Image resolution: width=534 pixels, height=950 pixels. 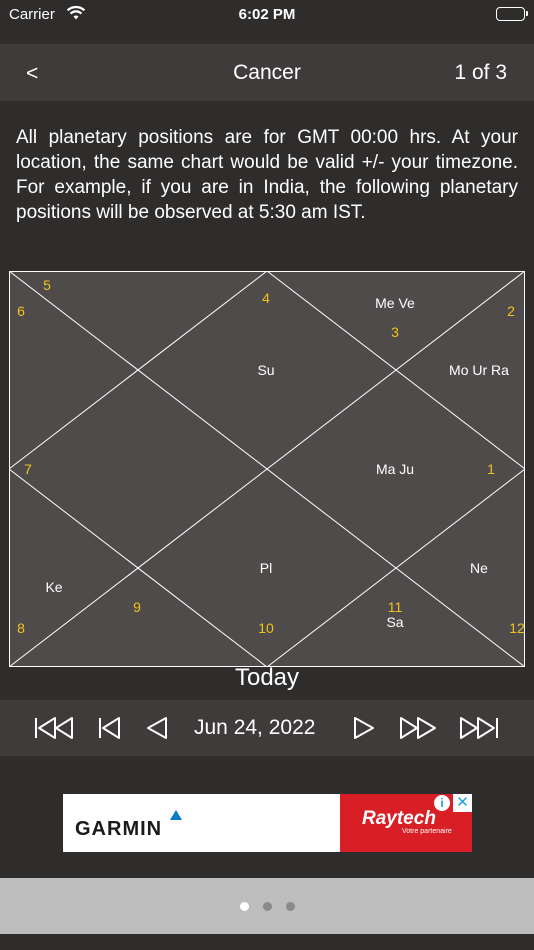 What do you see at coordinates (427, 831) in the screenshot?
I see `ad-tagline: Votre partenaire` at bounding box center [427, 831].